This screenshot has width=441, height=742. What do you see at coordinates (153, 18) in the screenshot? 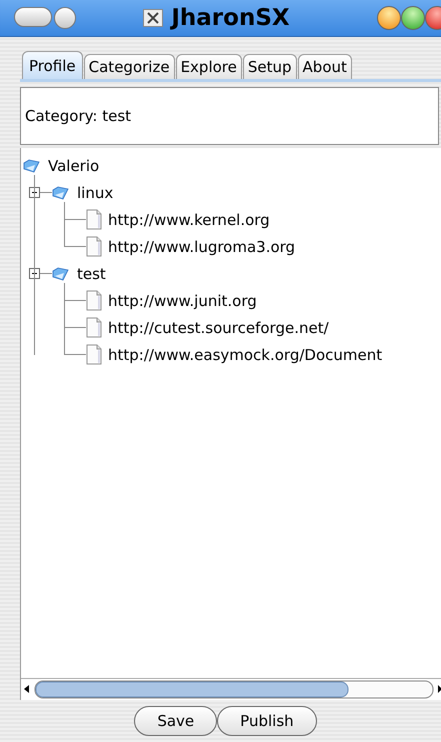
I see `app-icon` at bounding box center [153, 18].